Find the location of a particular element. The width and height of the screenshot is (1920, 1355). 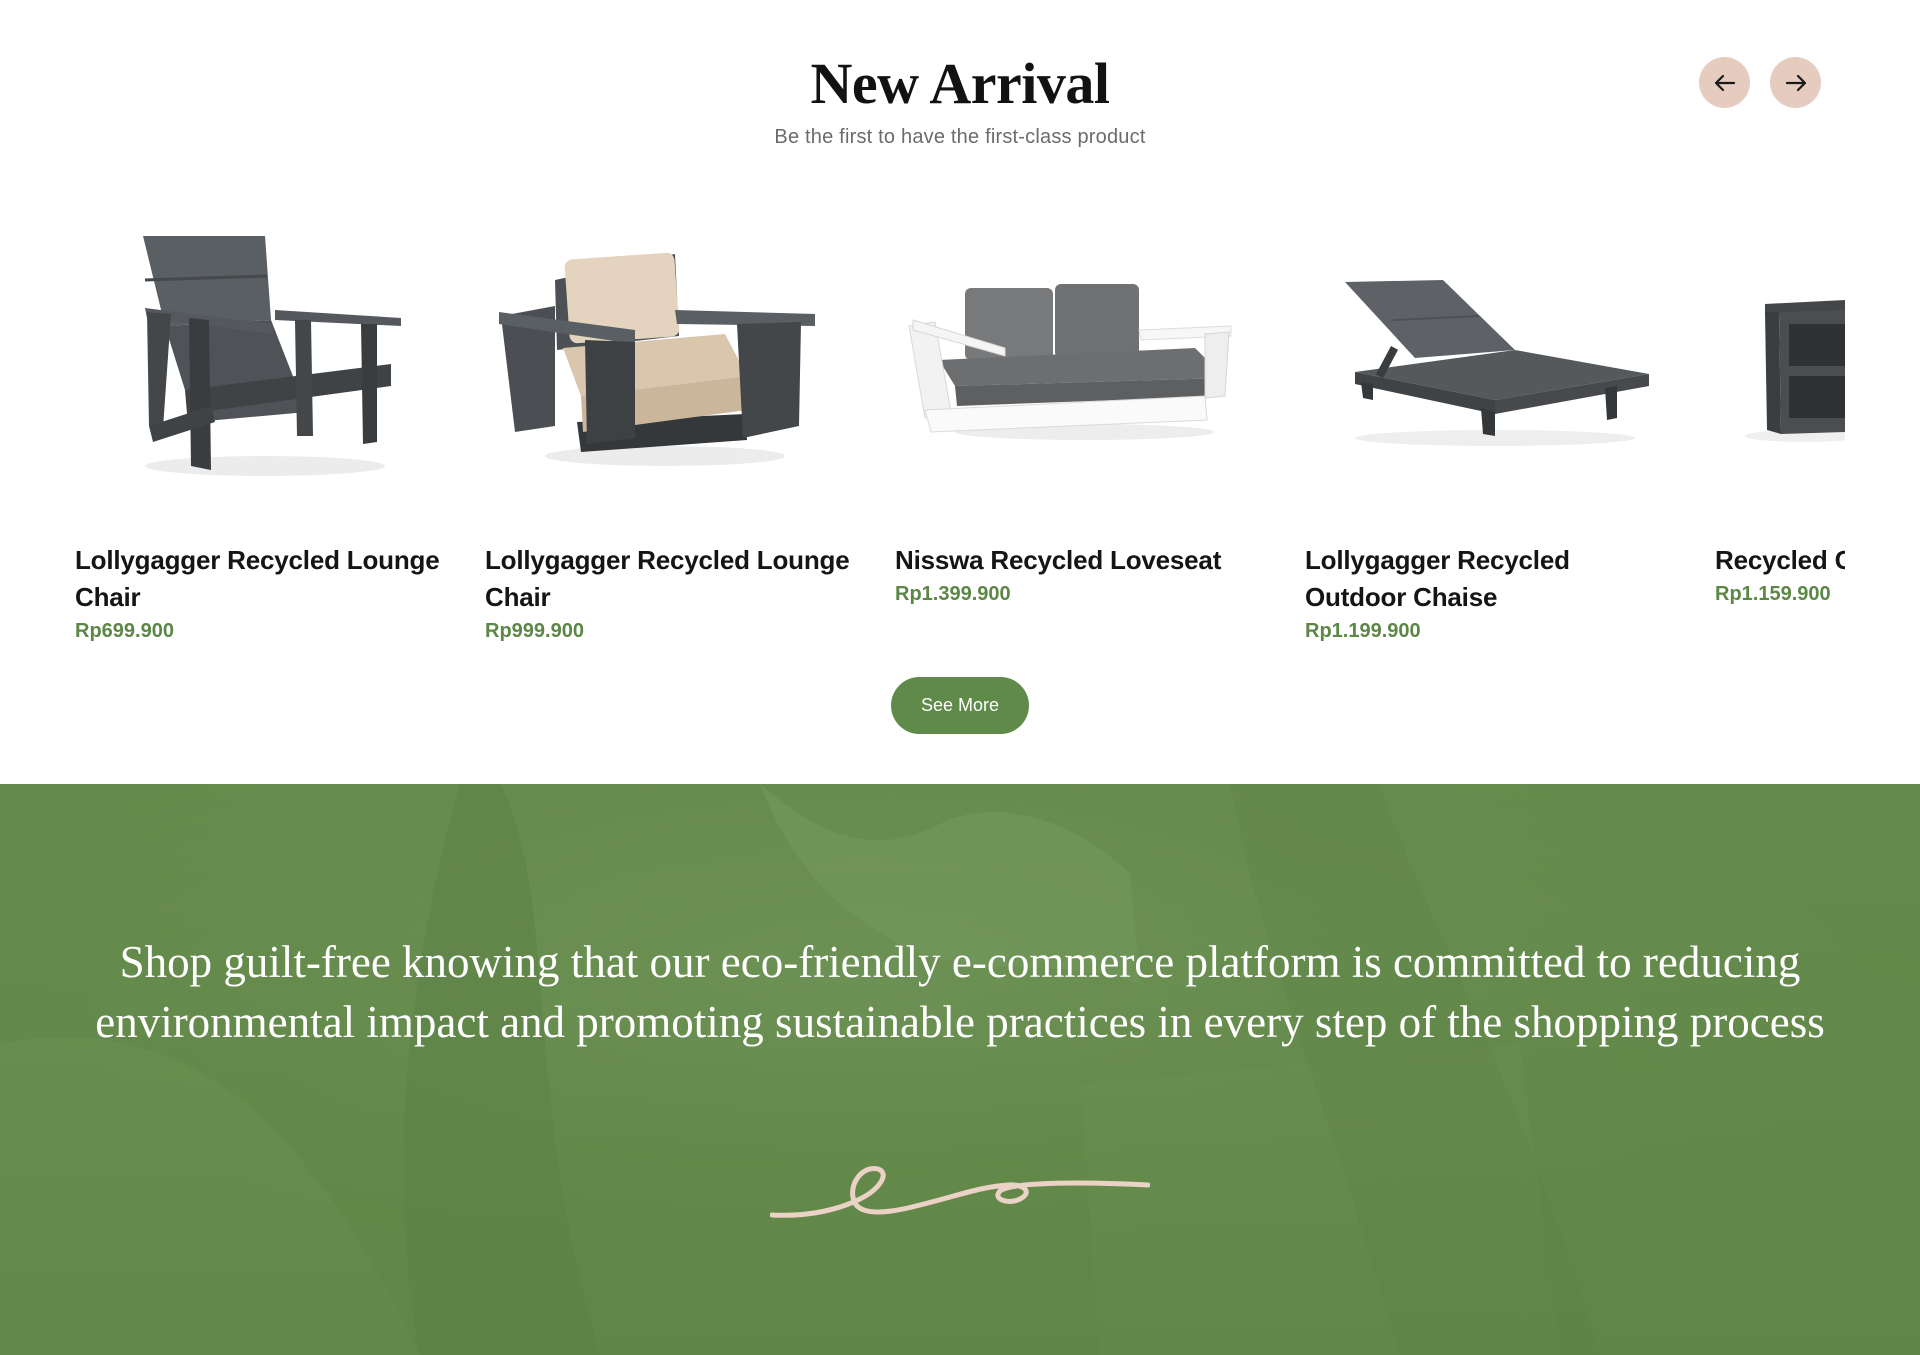

product-price: Rp699.900 is located at coordinates (124, 631).